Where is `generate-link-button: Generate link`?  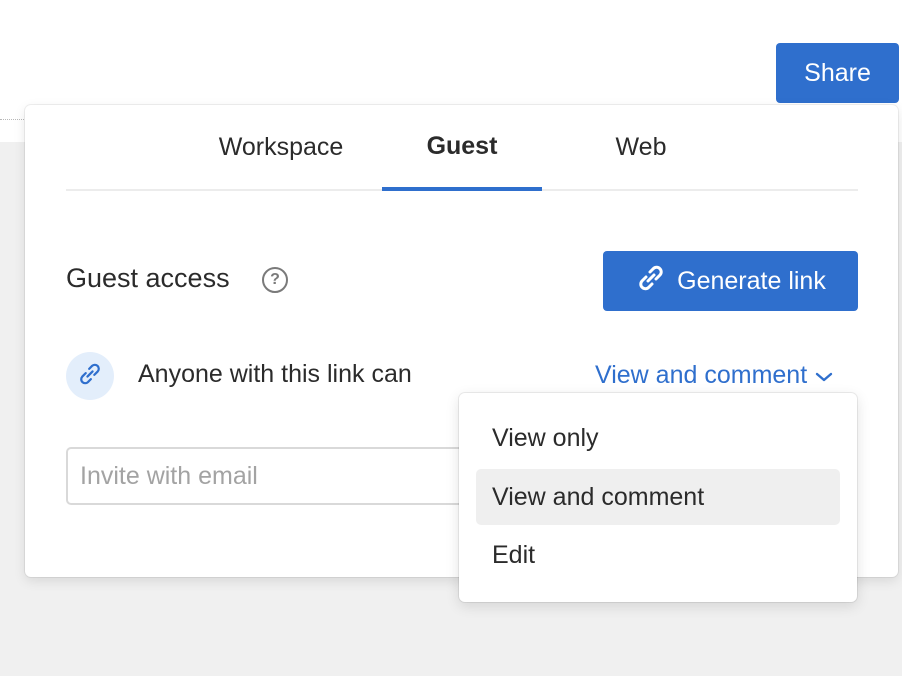
generate-link-button: Generate link is located at coordinates (730, 281).